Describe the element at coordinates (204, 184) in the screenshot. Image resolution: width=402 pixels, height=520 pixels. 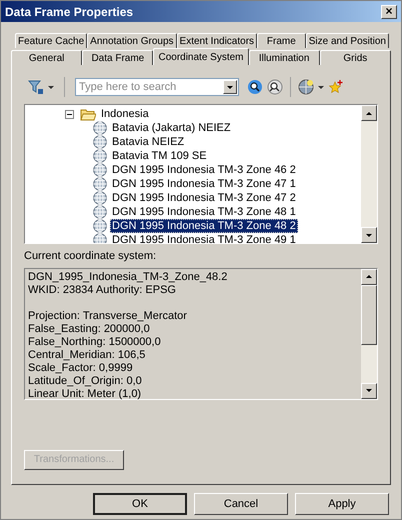
I see `tree-item: DGN 1995 Indonesia TM-3 Zone 47 1` at that location.